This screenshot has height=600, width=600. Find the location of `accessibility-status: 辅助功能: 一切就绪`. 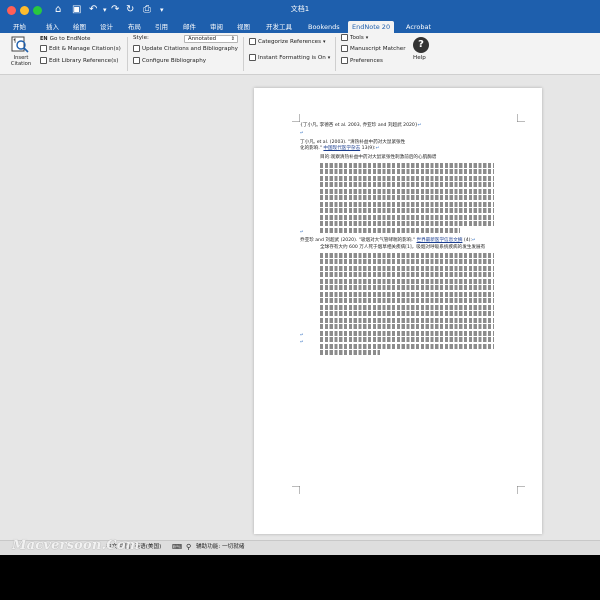

accessibility-status: 辅助功能: 一切就绪 is located at coordinates (220, 547).